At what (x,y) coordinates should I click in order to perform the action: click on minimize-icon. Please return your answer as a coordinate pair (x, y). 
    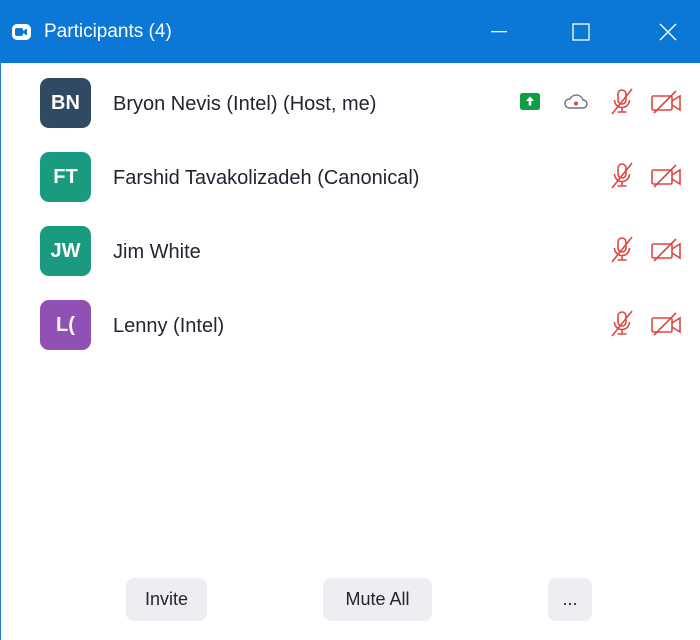
    Looking at the image, I should click on (499, 31).